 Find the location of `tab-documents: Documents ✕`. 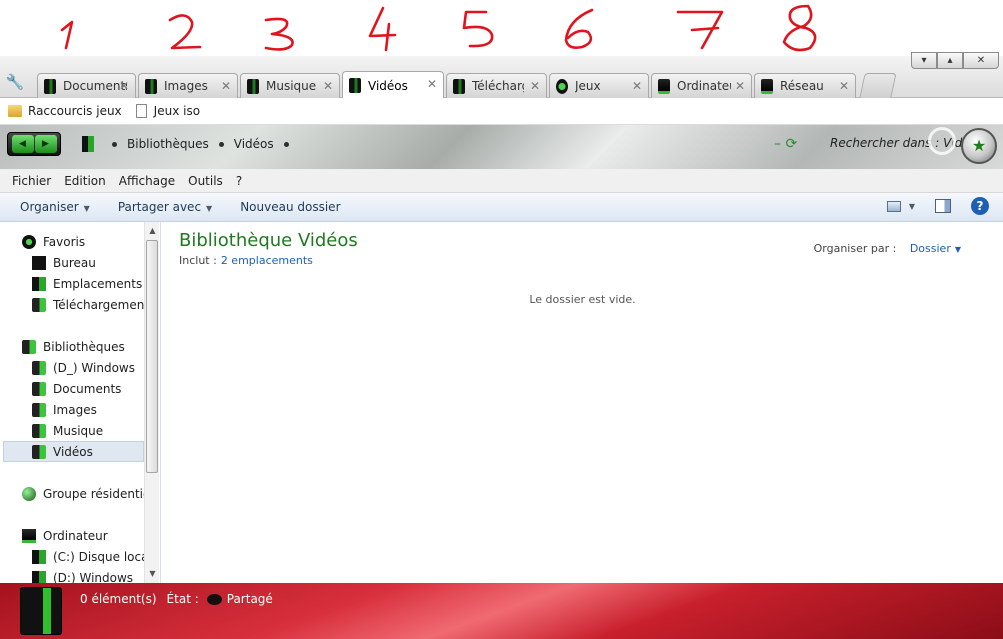

tab-documents: Documents ✕ is located at coordinates (86, 85).